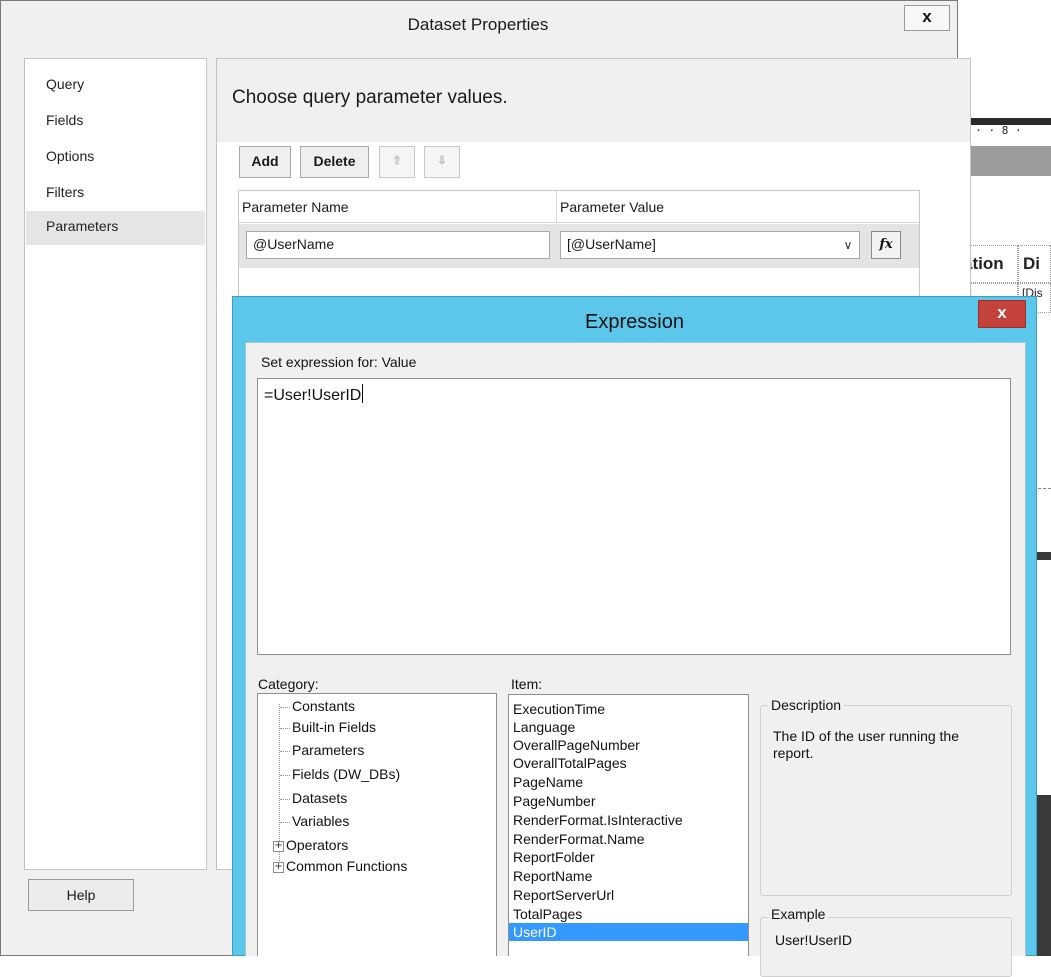 The height and width of the screenshot is (977, 1051). Describe the element at coordinates (1002, 314) in the screenshot. I see `expression-close-button: x` at that location.